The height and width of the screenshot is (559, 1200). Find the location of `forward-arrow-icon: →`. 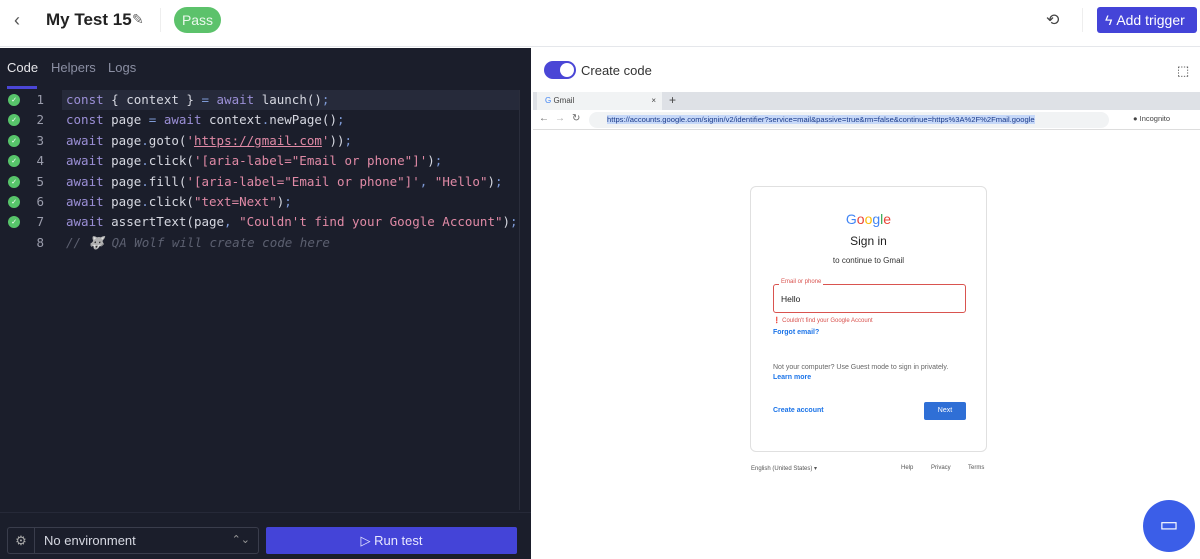

forward-arrow-icon: → is located at coordinates (560, 118).